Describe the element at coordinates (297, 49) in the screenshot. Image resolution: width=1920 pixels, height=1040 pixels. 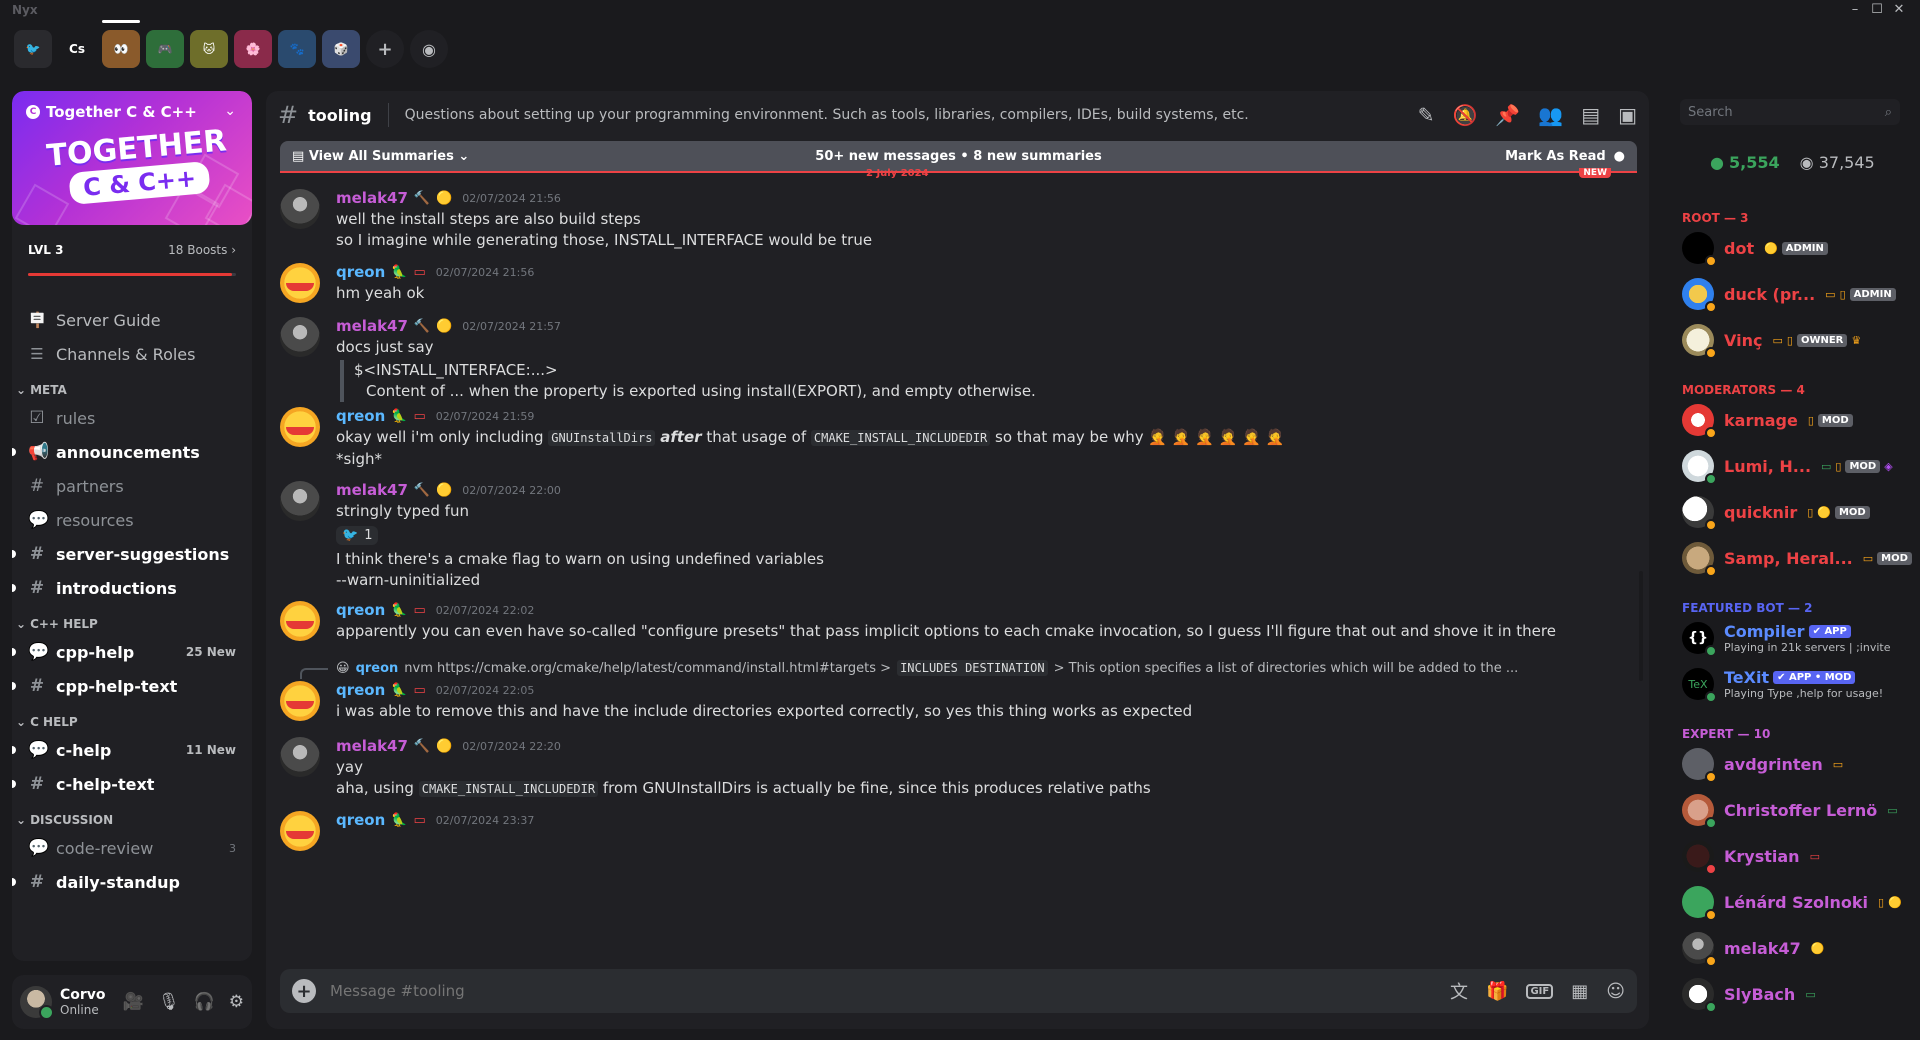
I see `server-icon: 🐾` at that location.